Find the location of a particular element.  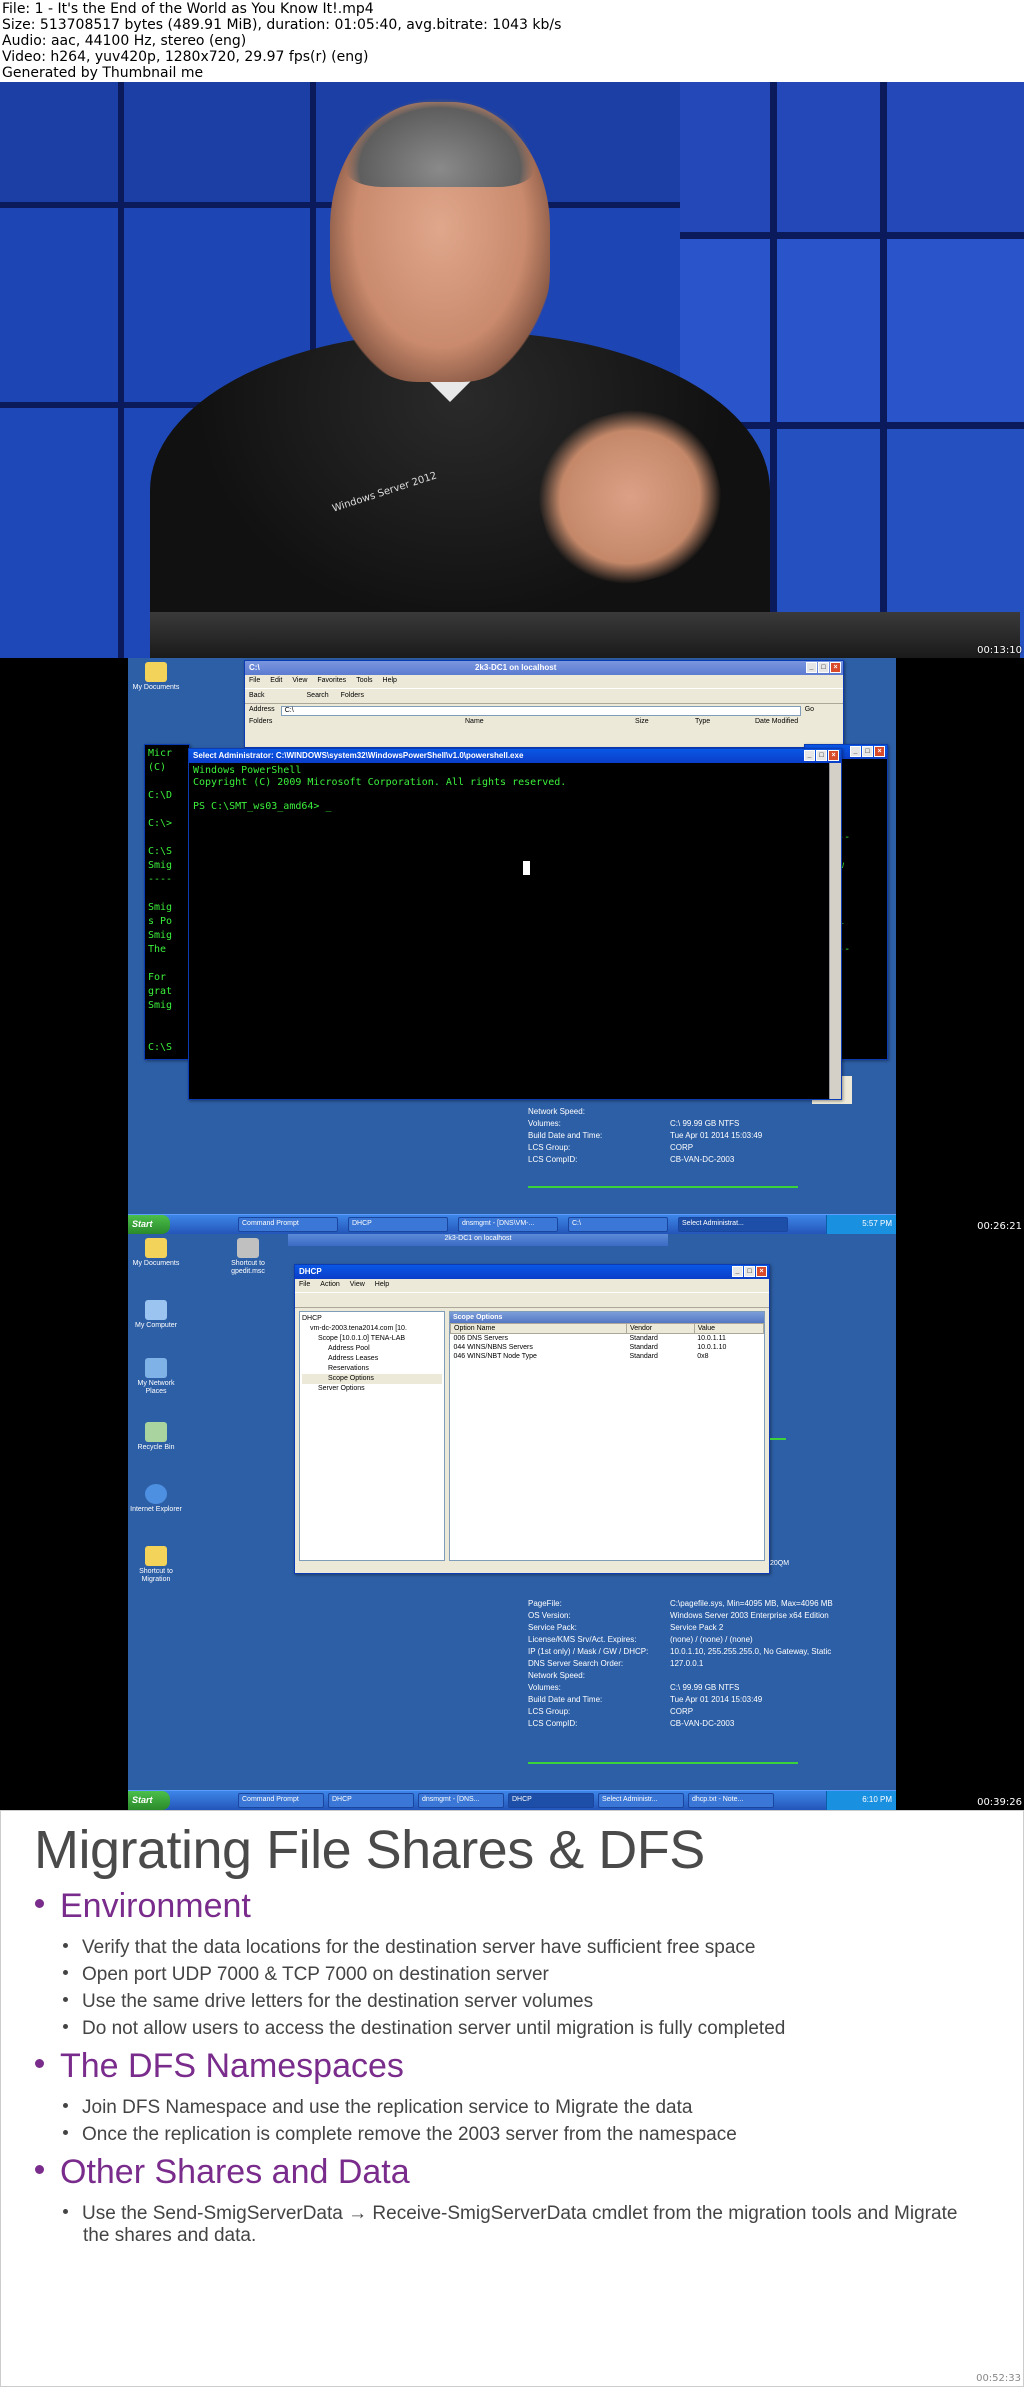

search-button: Search is located at coordinates (318, 695).